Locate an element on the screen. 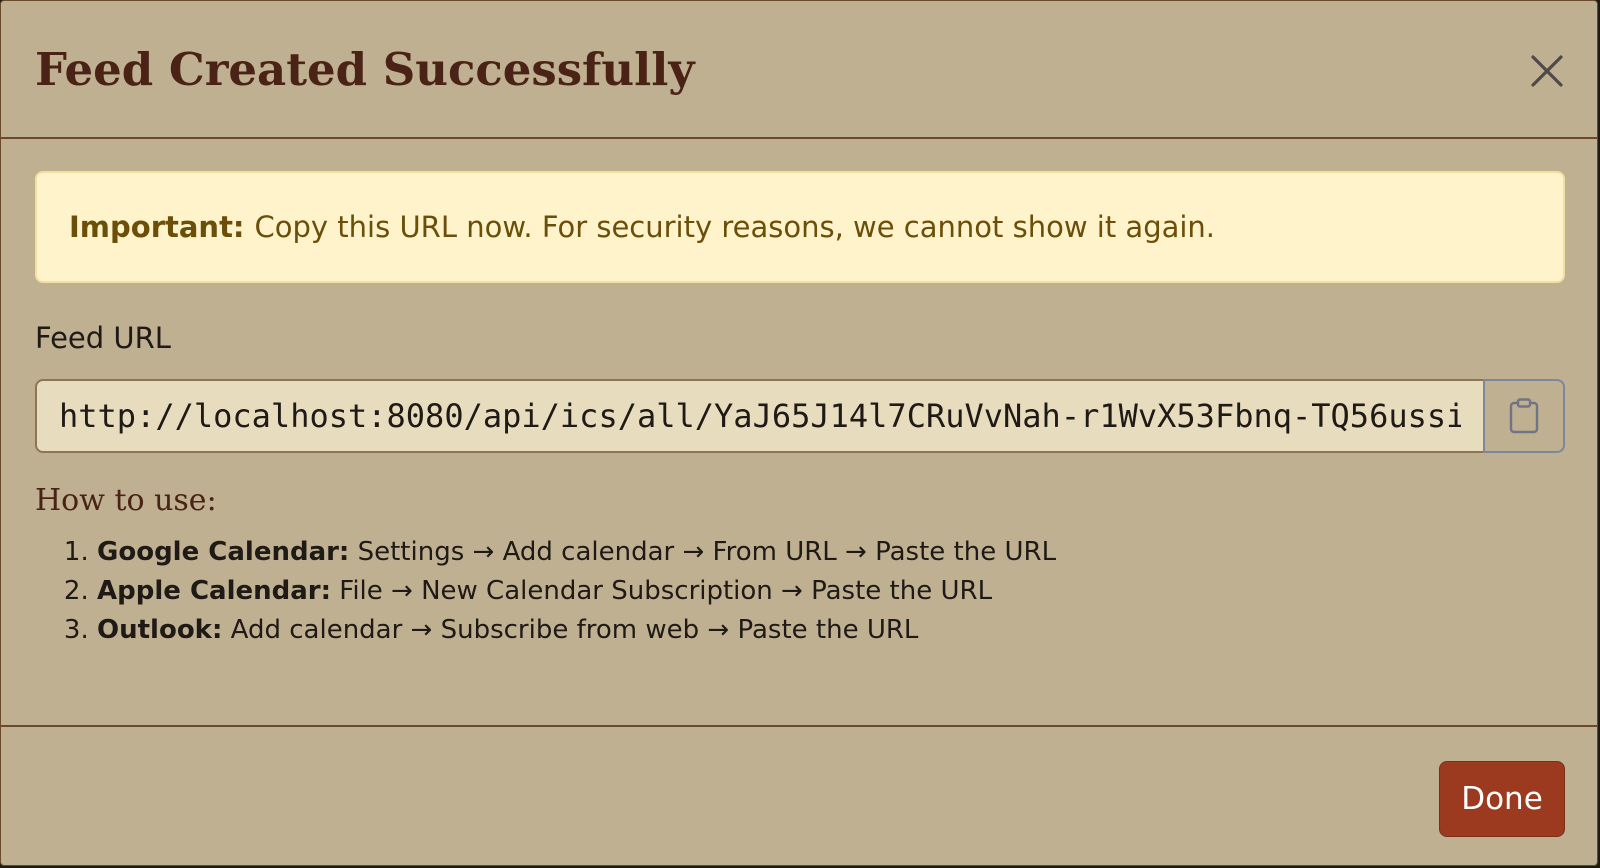 The width and height of the screenshot is (1600, 868). close-button is located at coordinates (1547, 71).